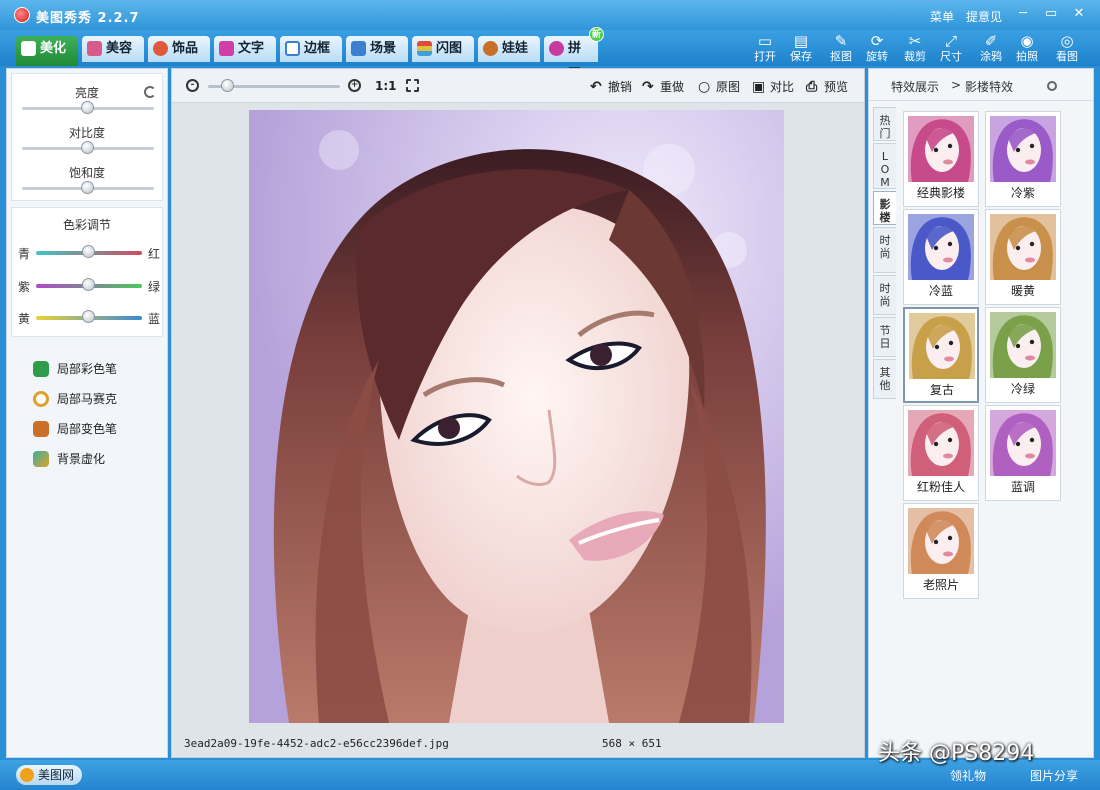 This screenshot has width=1100, height=790. I want to click on breadcrumb-effects: 特效展示, so click(915, 86).